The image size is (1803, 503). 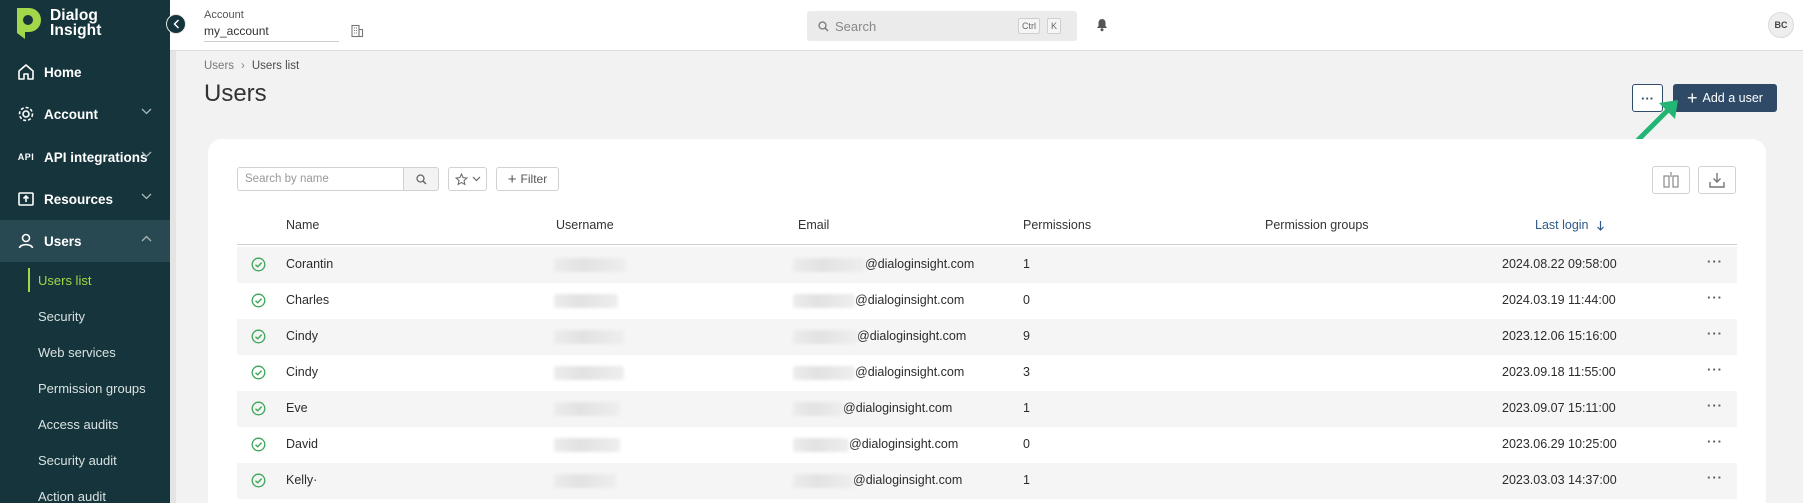 What do you see at coordinates (856, 26) in the screenshot?
I see `search-placeholder: Search` at bounding box center [856, 26].